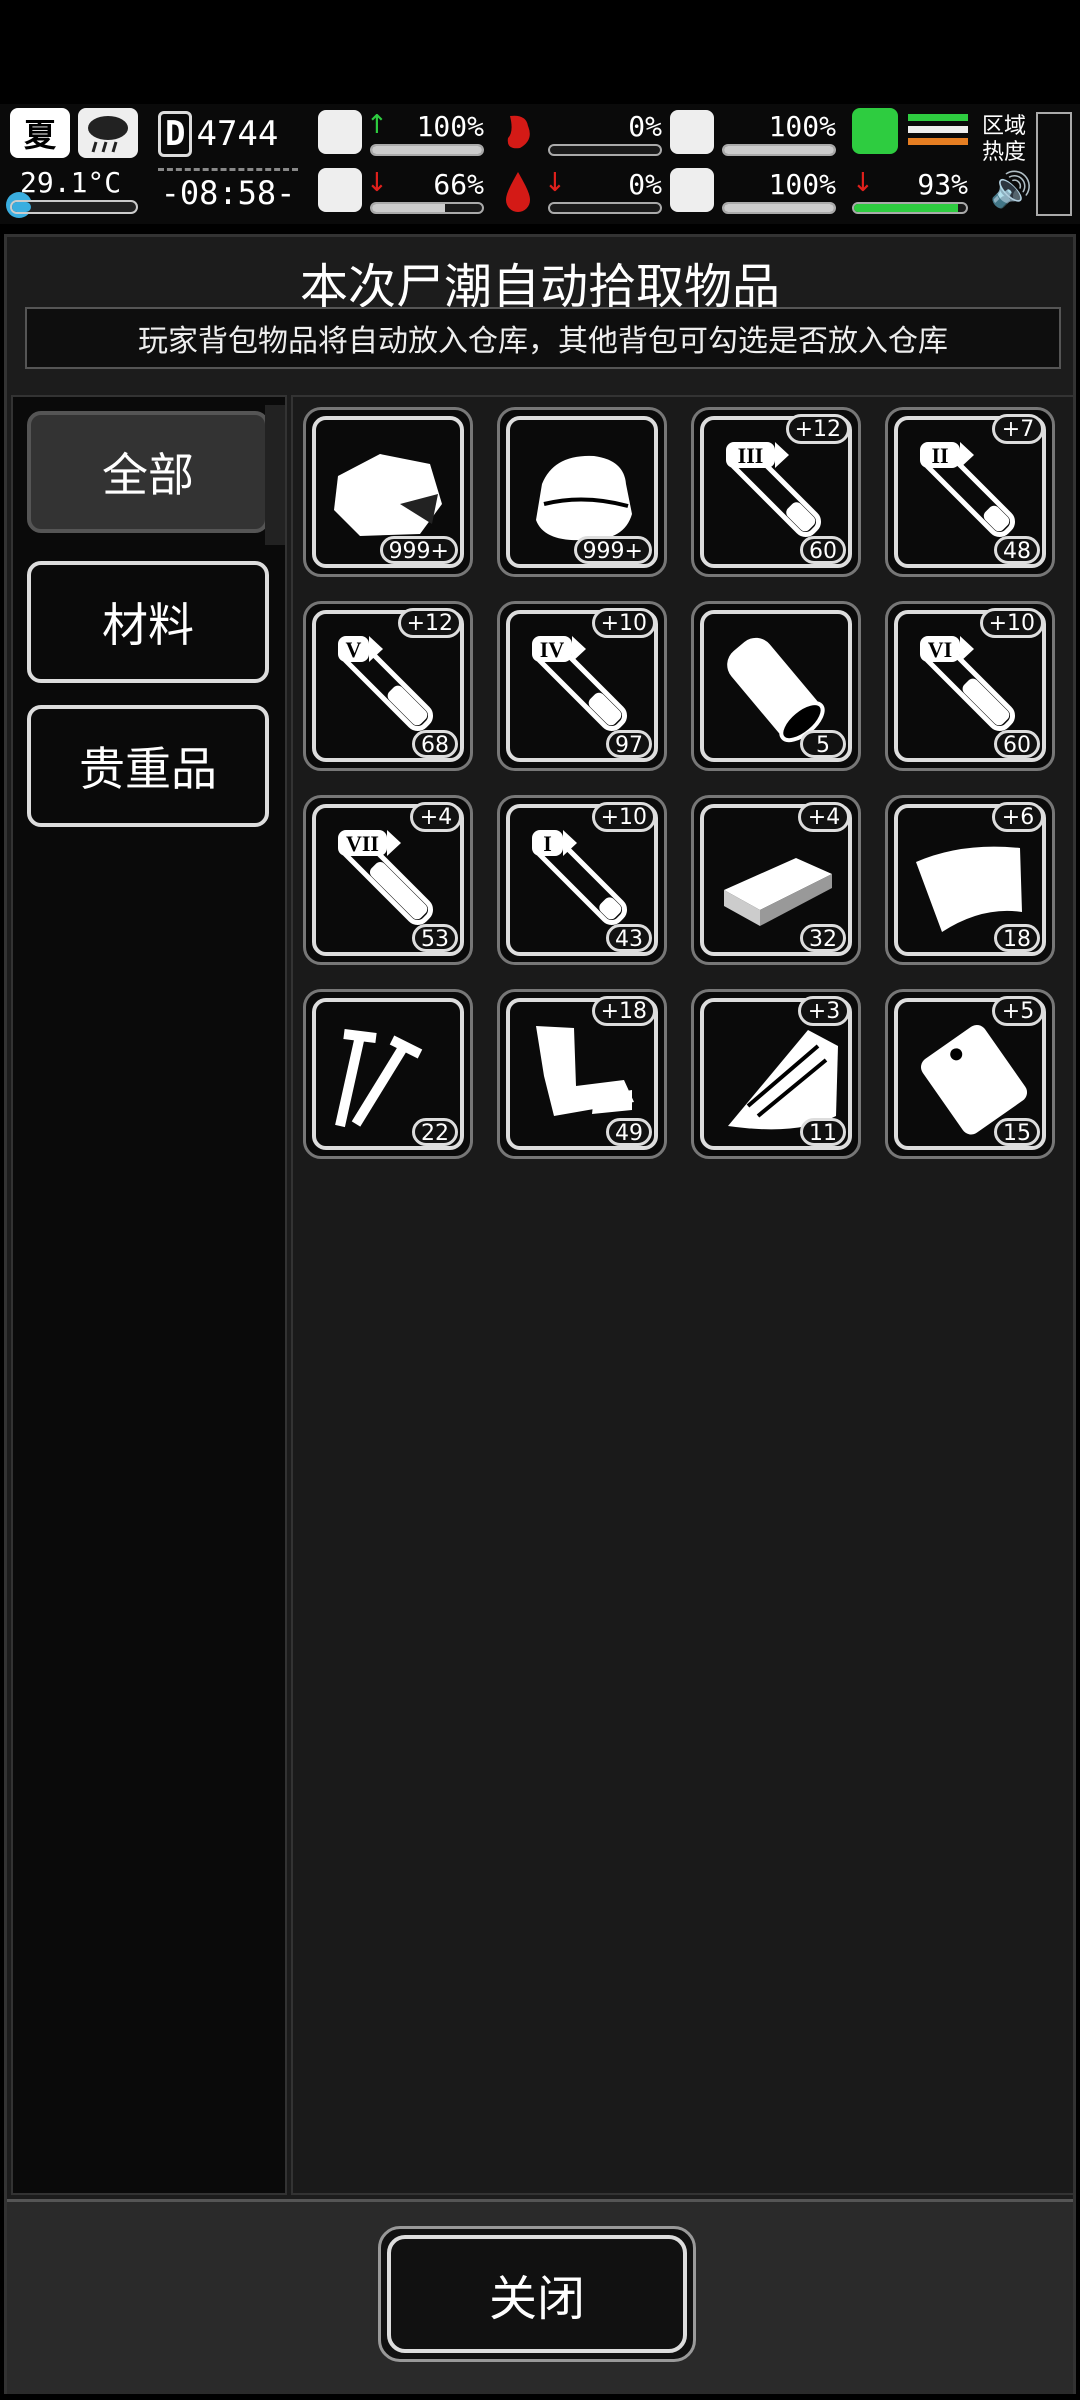 The height and width of the screenshot is (2400, 1080). What do you see at coordinates (912, 133) in the screenshot?
I see `stamina-stat` at bounding box center [912, 133].